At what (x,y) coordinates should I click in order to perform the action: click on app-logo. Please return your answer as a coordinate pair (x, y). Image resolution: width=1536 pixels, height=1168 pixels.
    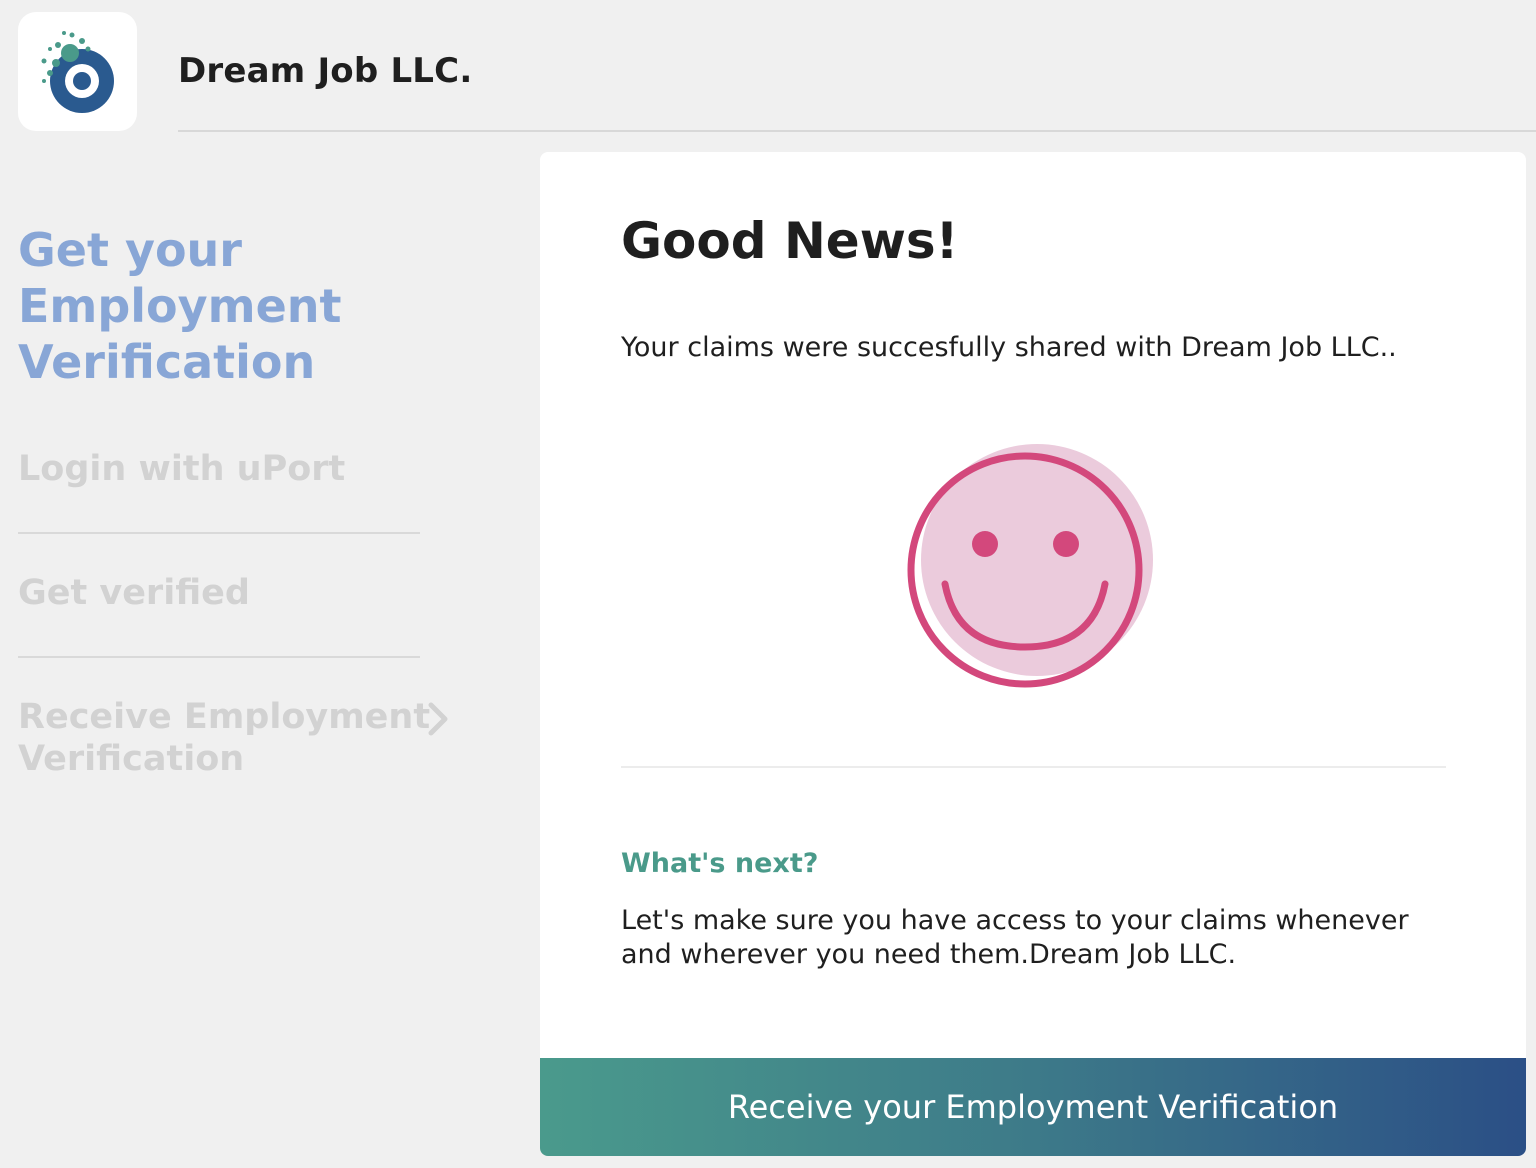
    Looking at the image, I should click on (77, 71).